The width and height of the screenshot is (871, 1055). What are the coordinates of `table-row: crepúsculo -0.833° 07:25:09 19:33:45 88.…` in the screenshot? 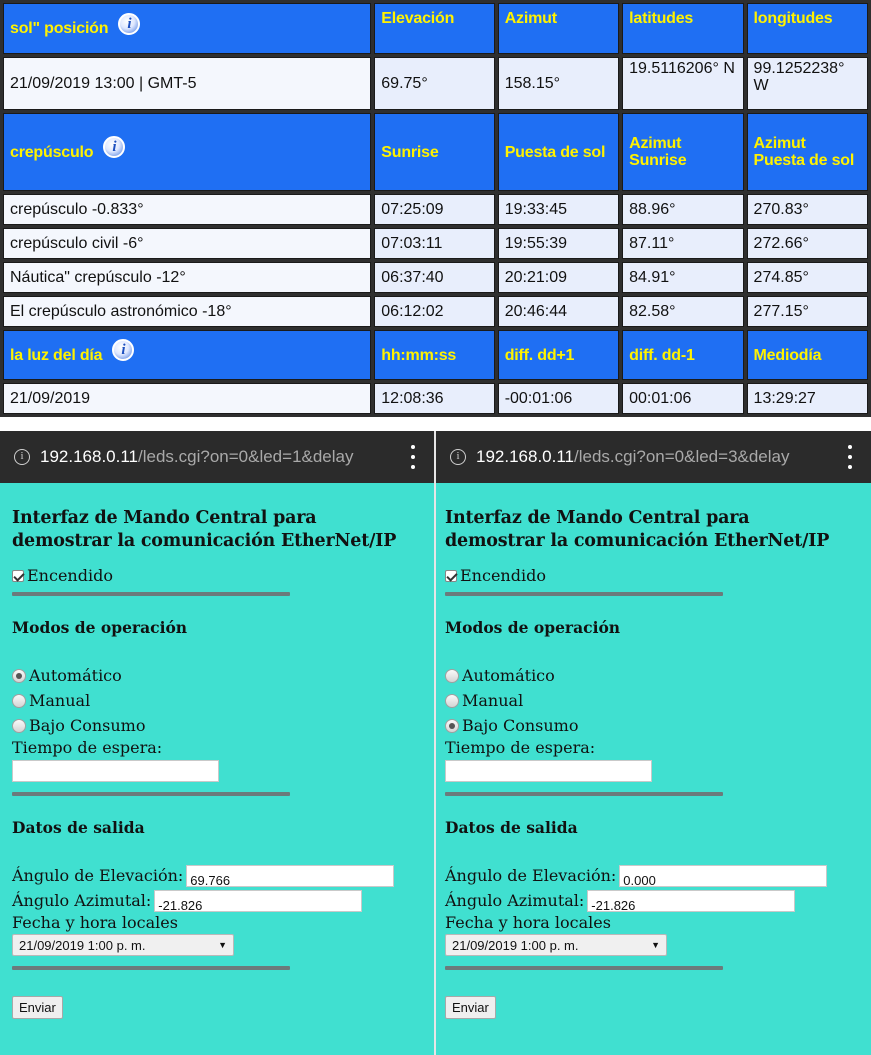 It's located at (435, 209).